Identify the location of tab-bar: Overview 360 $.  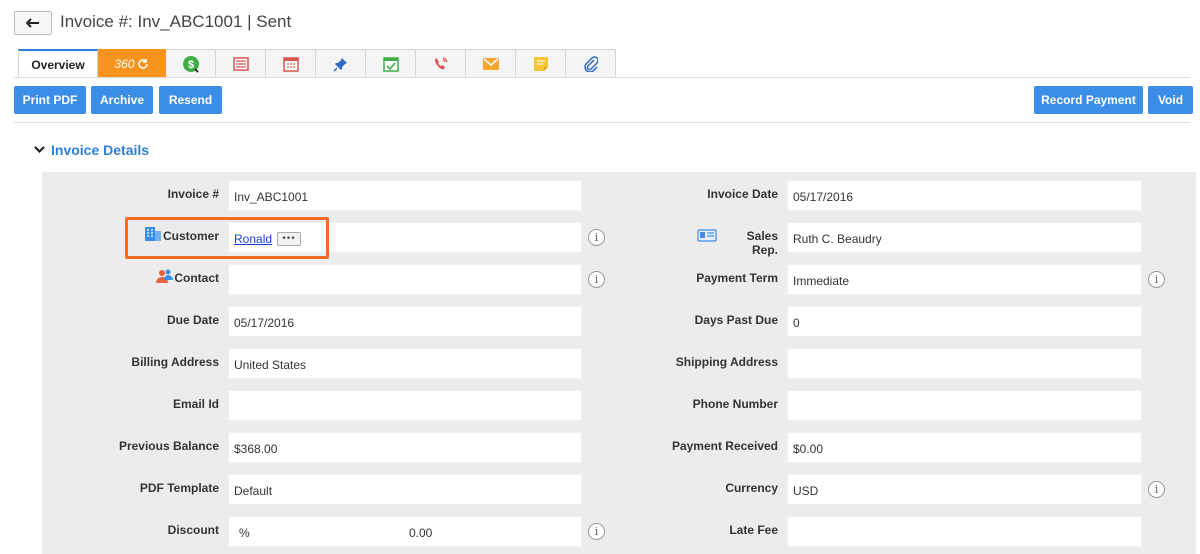
(317, 63).